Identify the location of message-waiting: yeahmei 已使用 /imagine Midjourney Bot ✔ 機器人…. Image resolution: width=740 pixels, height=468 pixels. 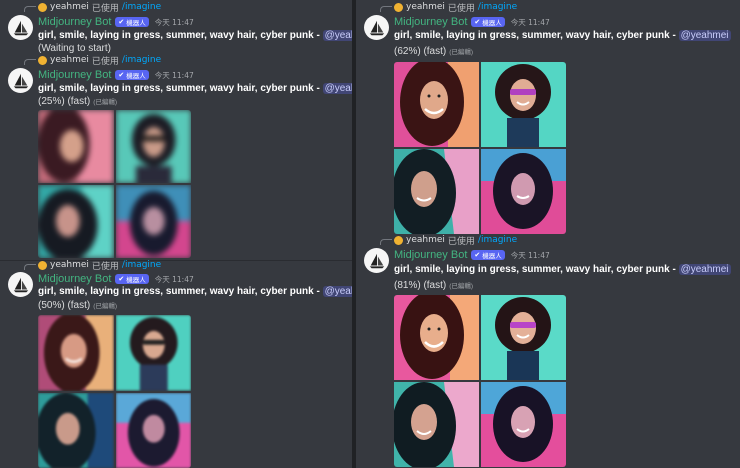
(176, 29).